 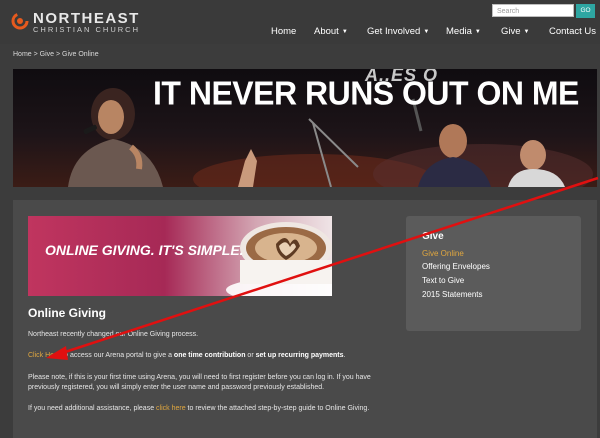 I want to click on one-time-contribution-text: one time contribution, so click(x=209, y=355).